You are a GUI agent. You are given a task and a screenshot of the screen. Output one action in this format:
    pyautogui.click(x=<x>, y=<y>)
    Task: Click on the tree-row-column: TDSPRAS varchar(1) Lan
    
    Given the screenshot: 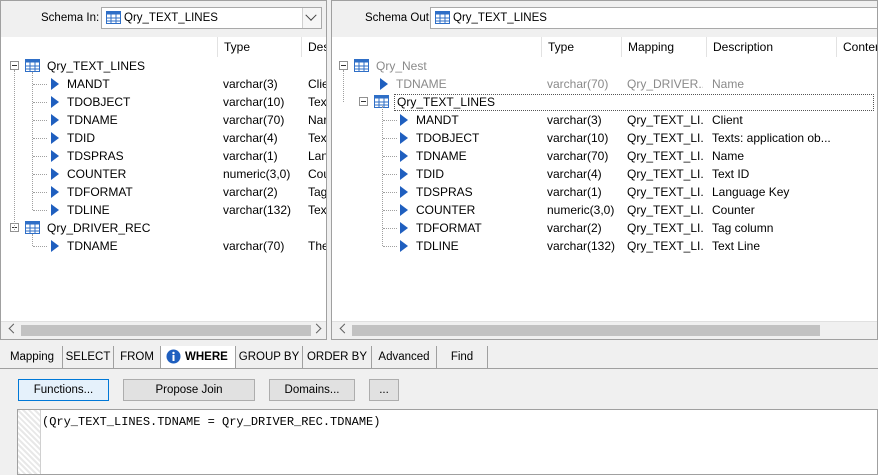 What is the action you would take?
    pyautogui.click(x=163, y=156)
    